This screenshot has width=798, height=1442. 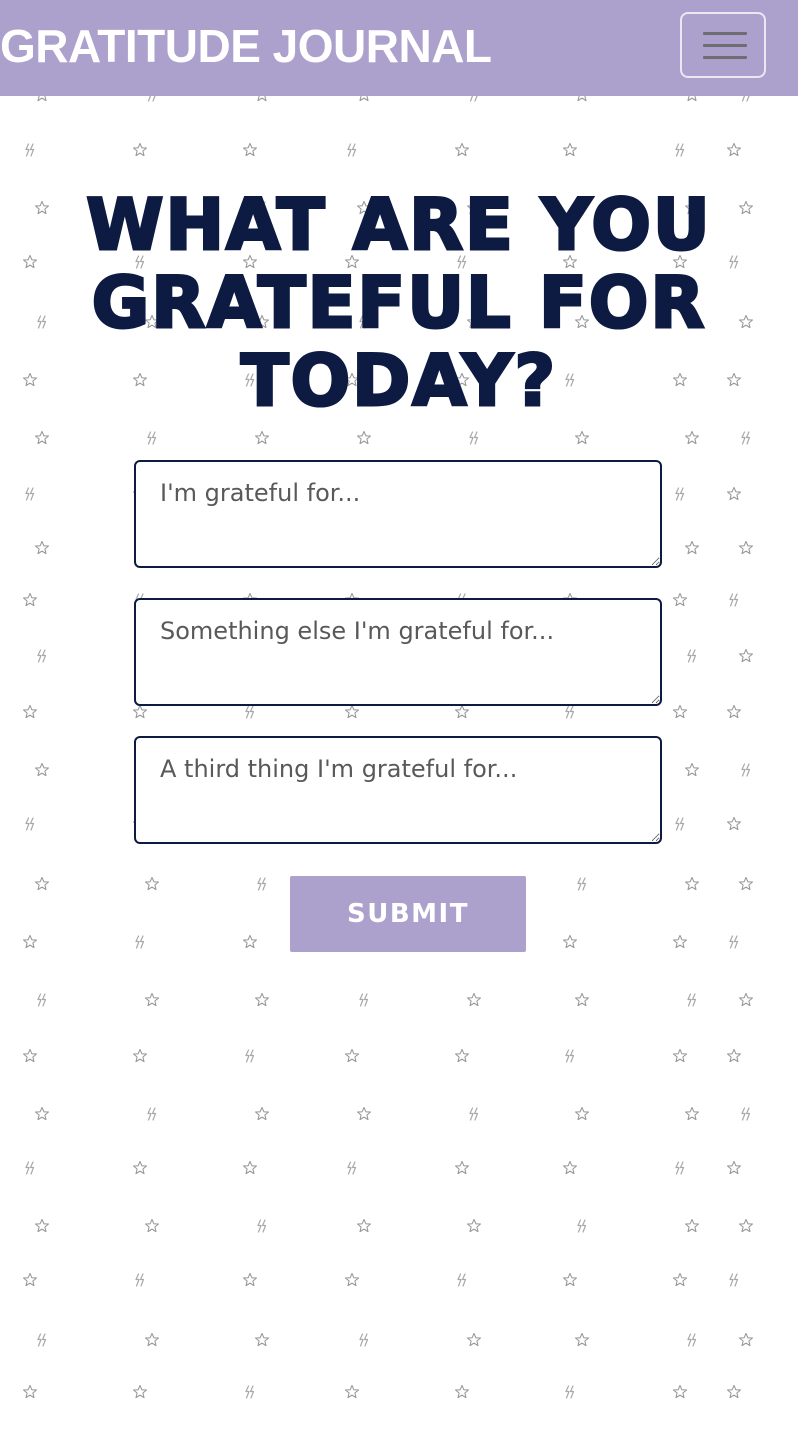 What do you see at coordinates (723, 45) in the screenshot?
I see `menu-toggle-button` at bounding box center [723, 45].